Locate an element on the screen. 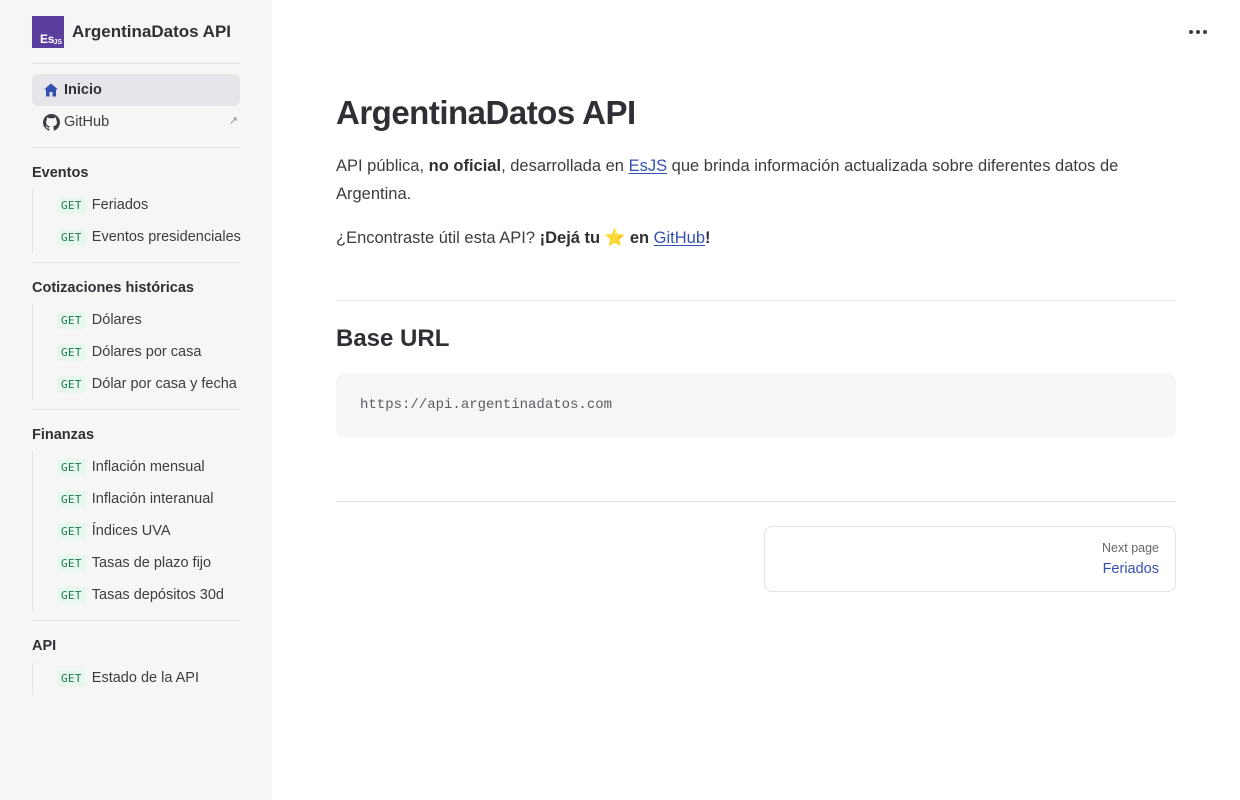 The height and width of the screenshot is (800, 1240). logo-main-text: Es is located at coordinates (47, 39).